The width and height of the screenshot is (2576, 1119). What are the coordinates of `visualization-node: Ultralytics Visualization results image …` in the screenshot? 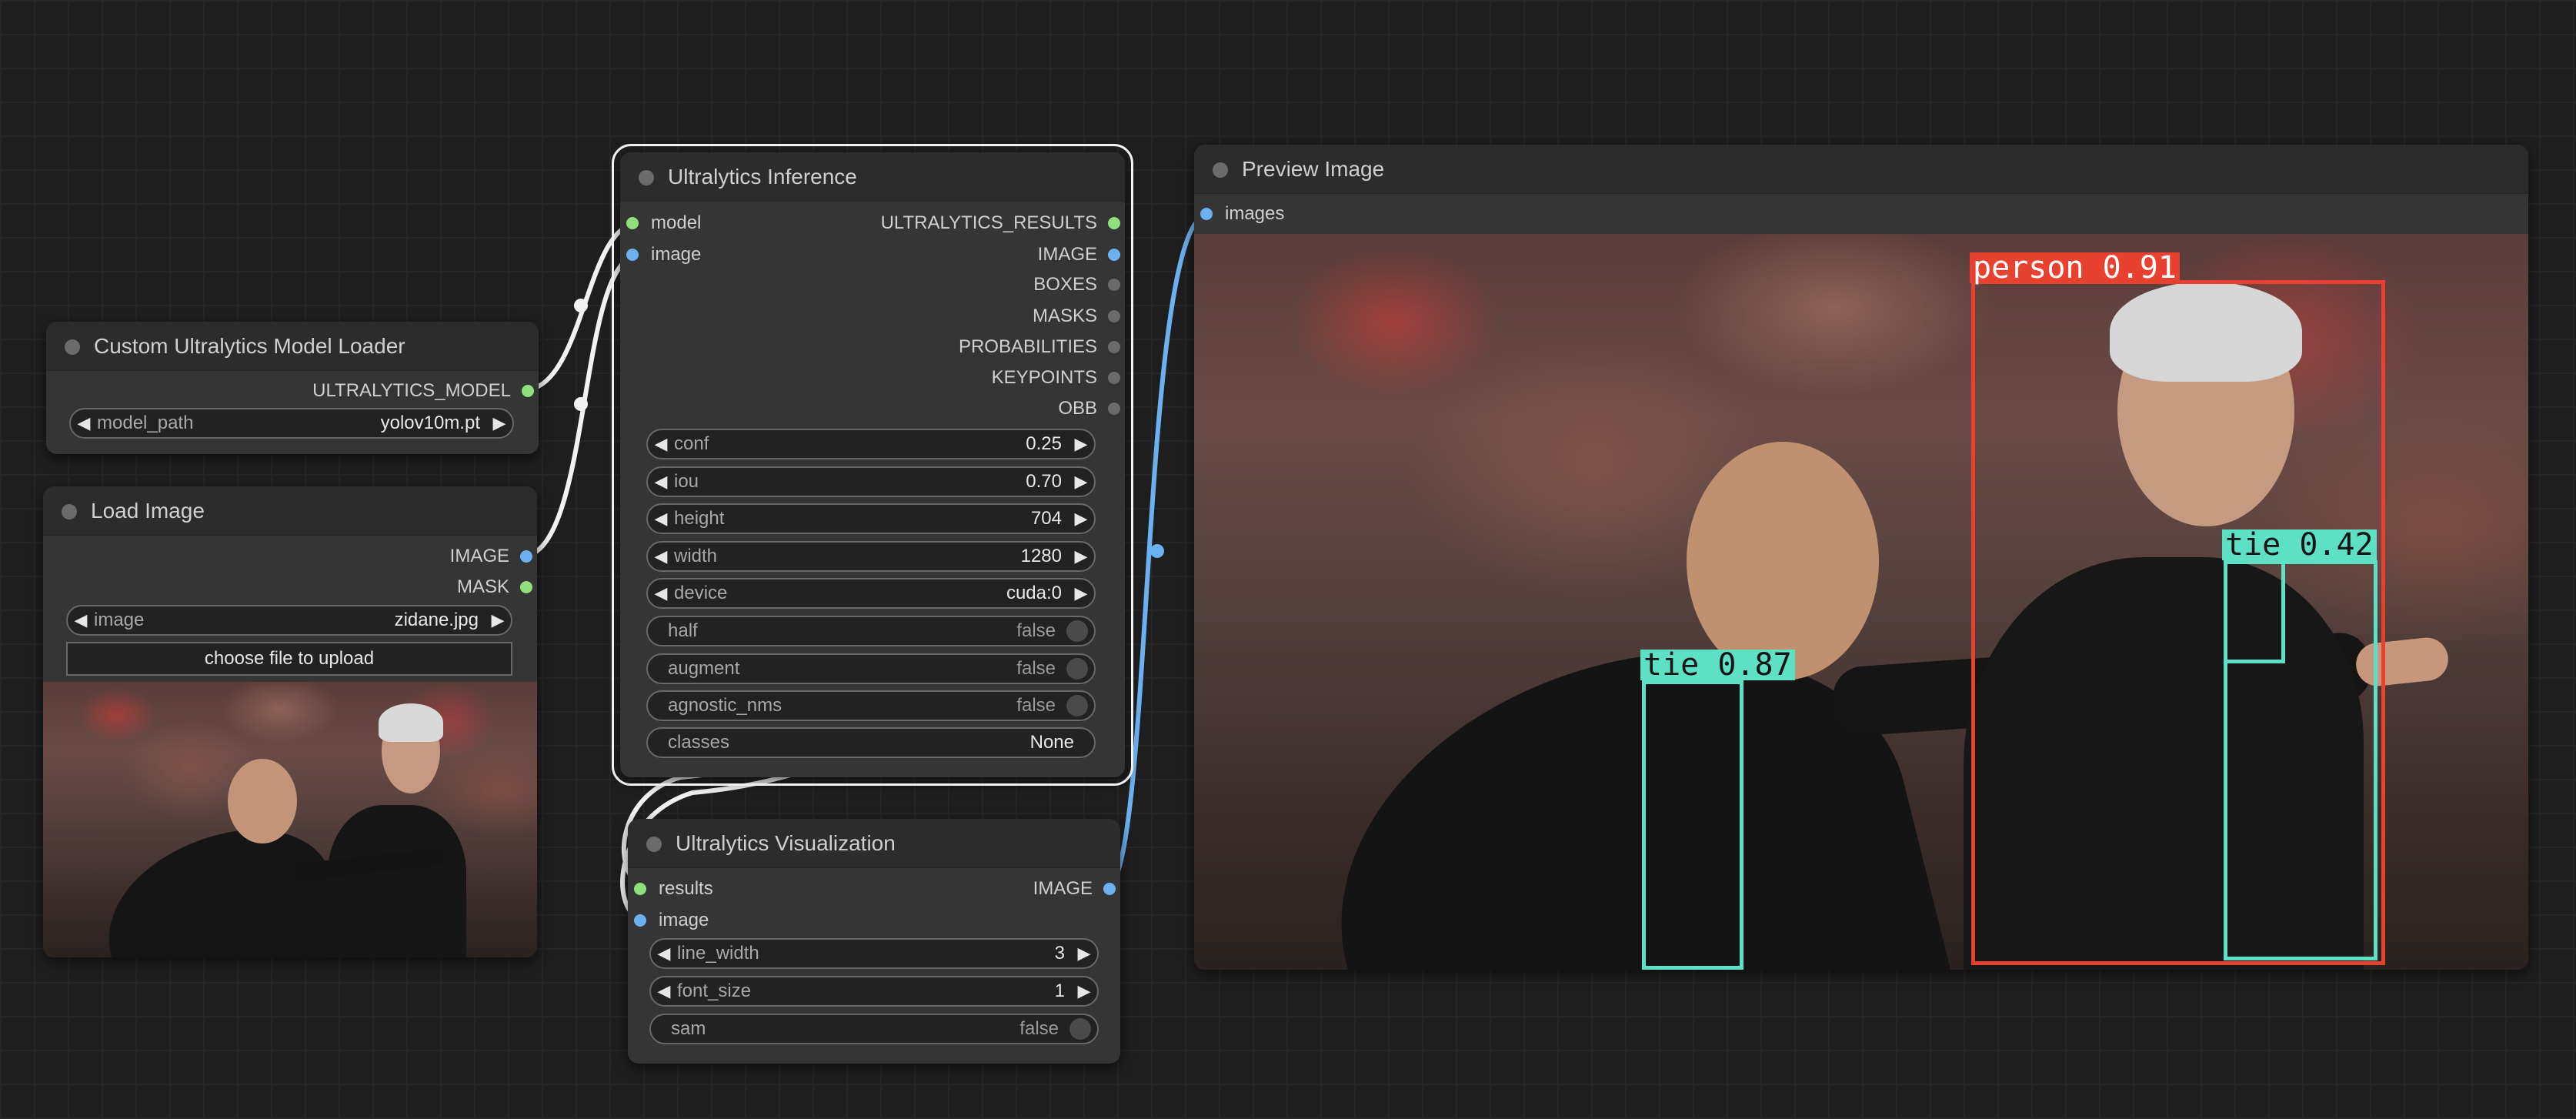 It's located at (874, 941).